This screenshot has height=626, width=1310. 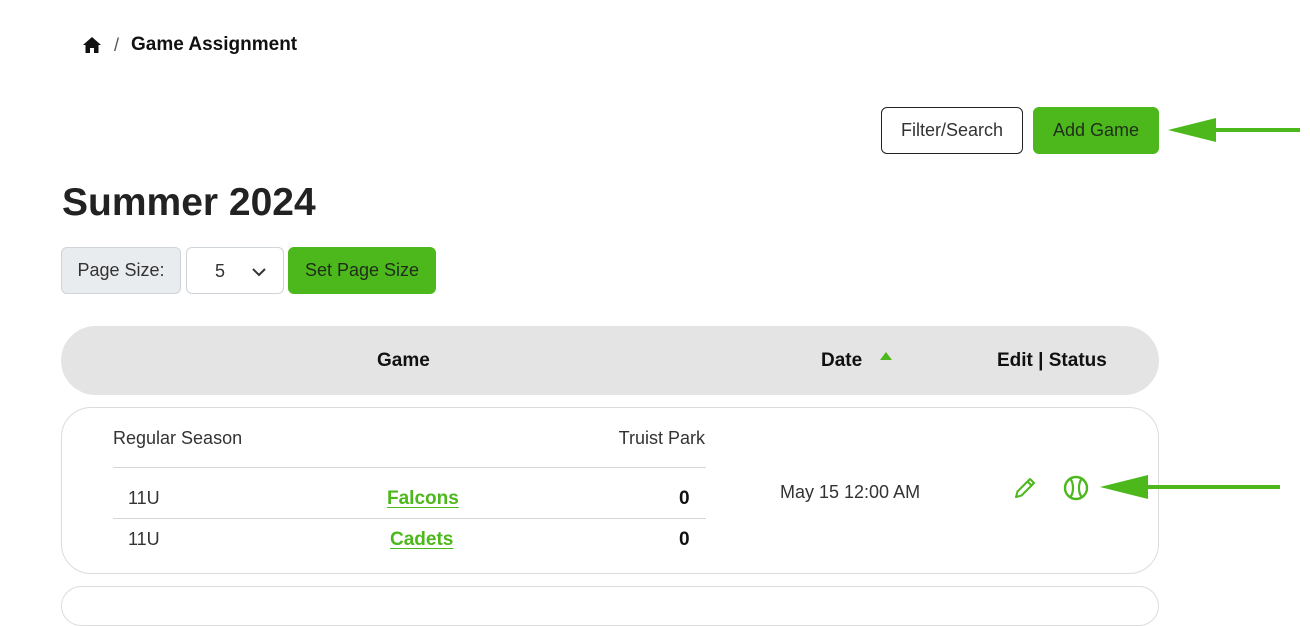 I want to click on add-game-button: Add Game, so click(x=1096, y=130).